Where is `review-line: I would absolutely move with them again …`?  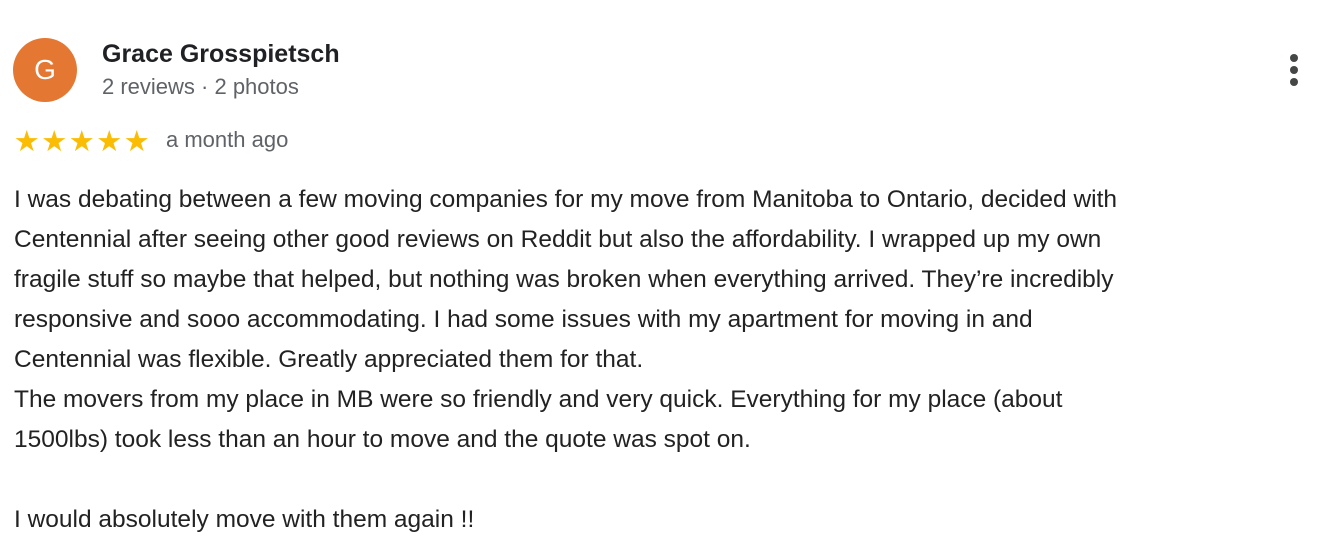
review-line: I would absolutely move with them again … is located at coordinates (244, 519).